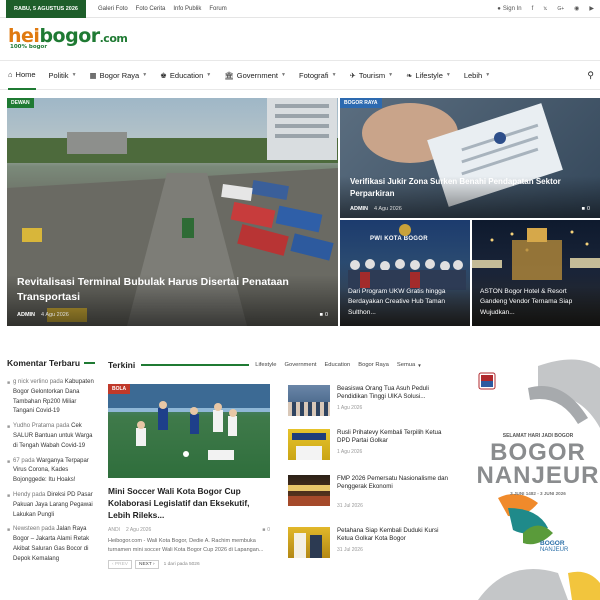  What do you see at coordinates (26, 529) in the screenshot?
I see `comment-author: Newsteen` at bounding box center [26, 529].